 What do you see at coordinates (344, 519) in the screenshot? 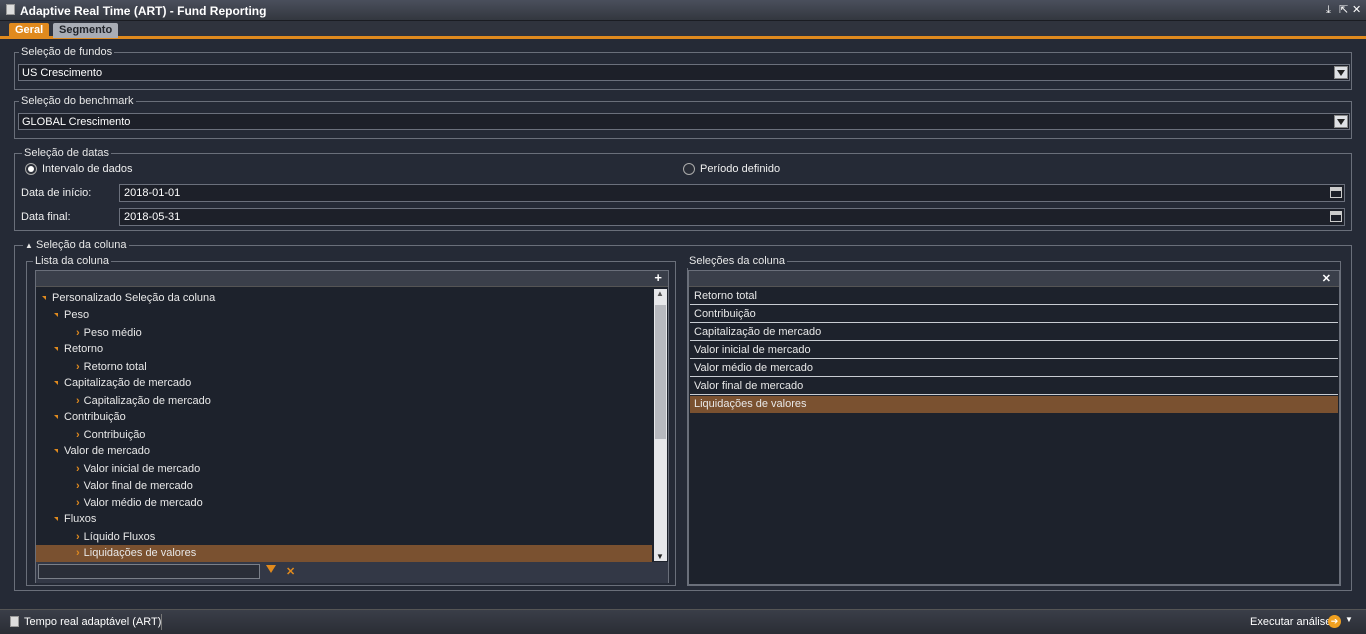
I see `tree-group-node: Fluxos` at bounding box center [344, 519].